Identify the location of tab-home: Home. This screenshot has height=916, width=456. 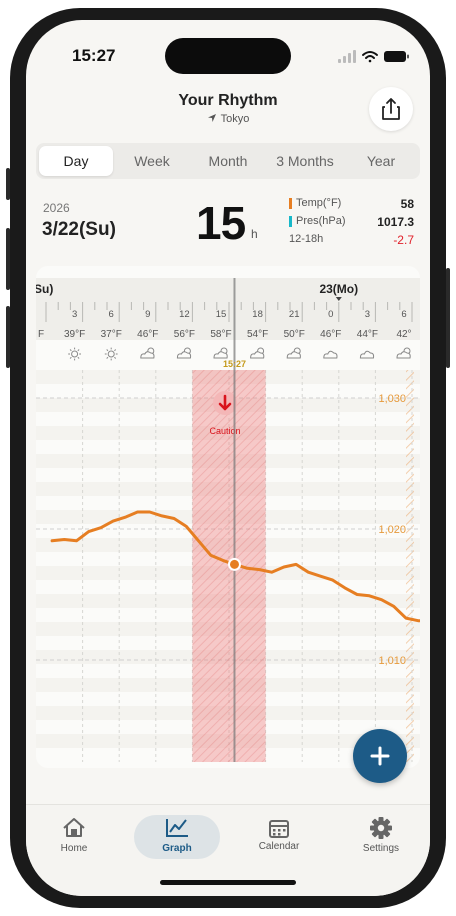
(74, 835).